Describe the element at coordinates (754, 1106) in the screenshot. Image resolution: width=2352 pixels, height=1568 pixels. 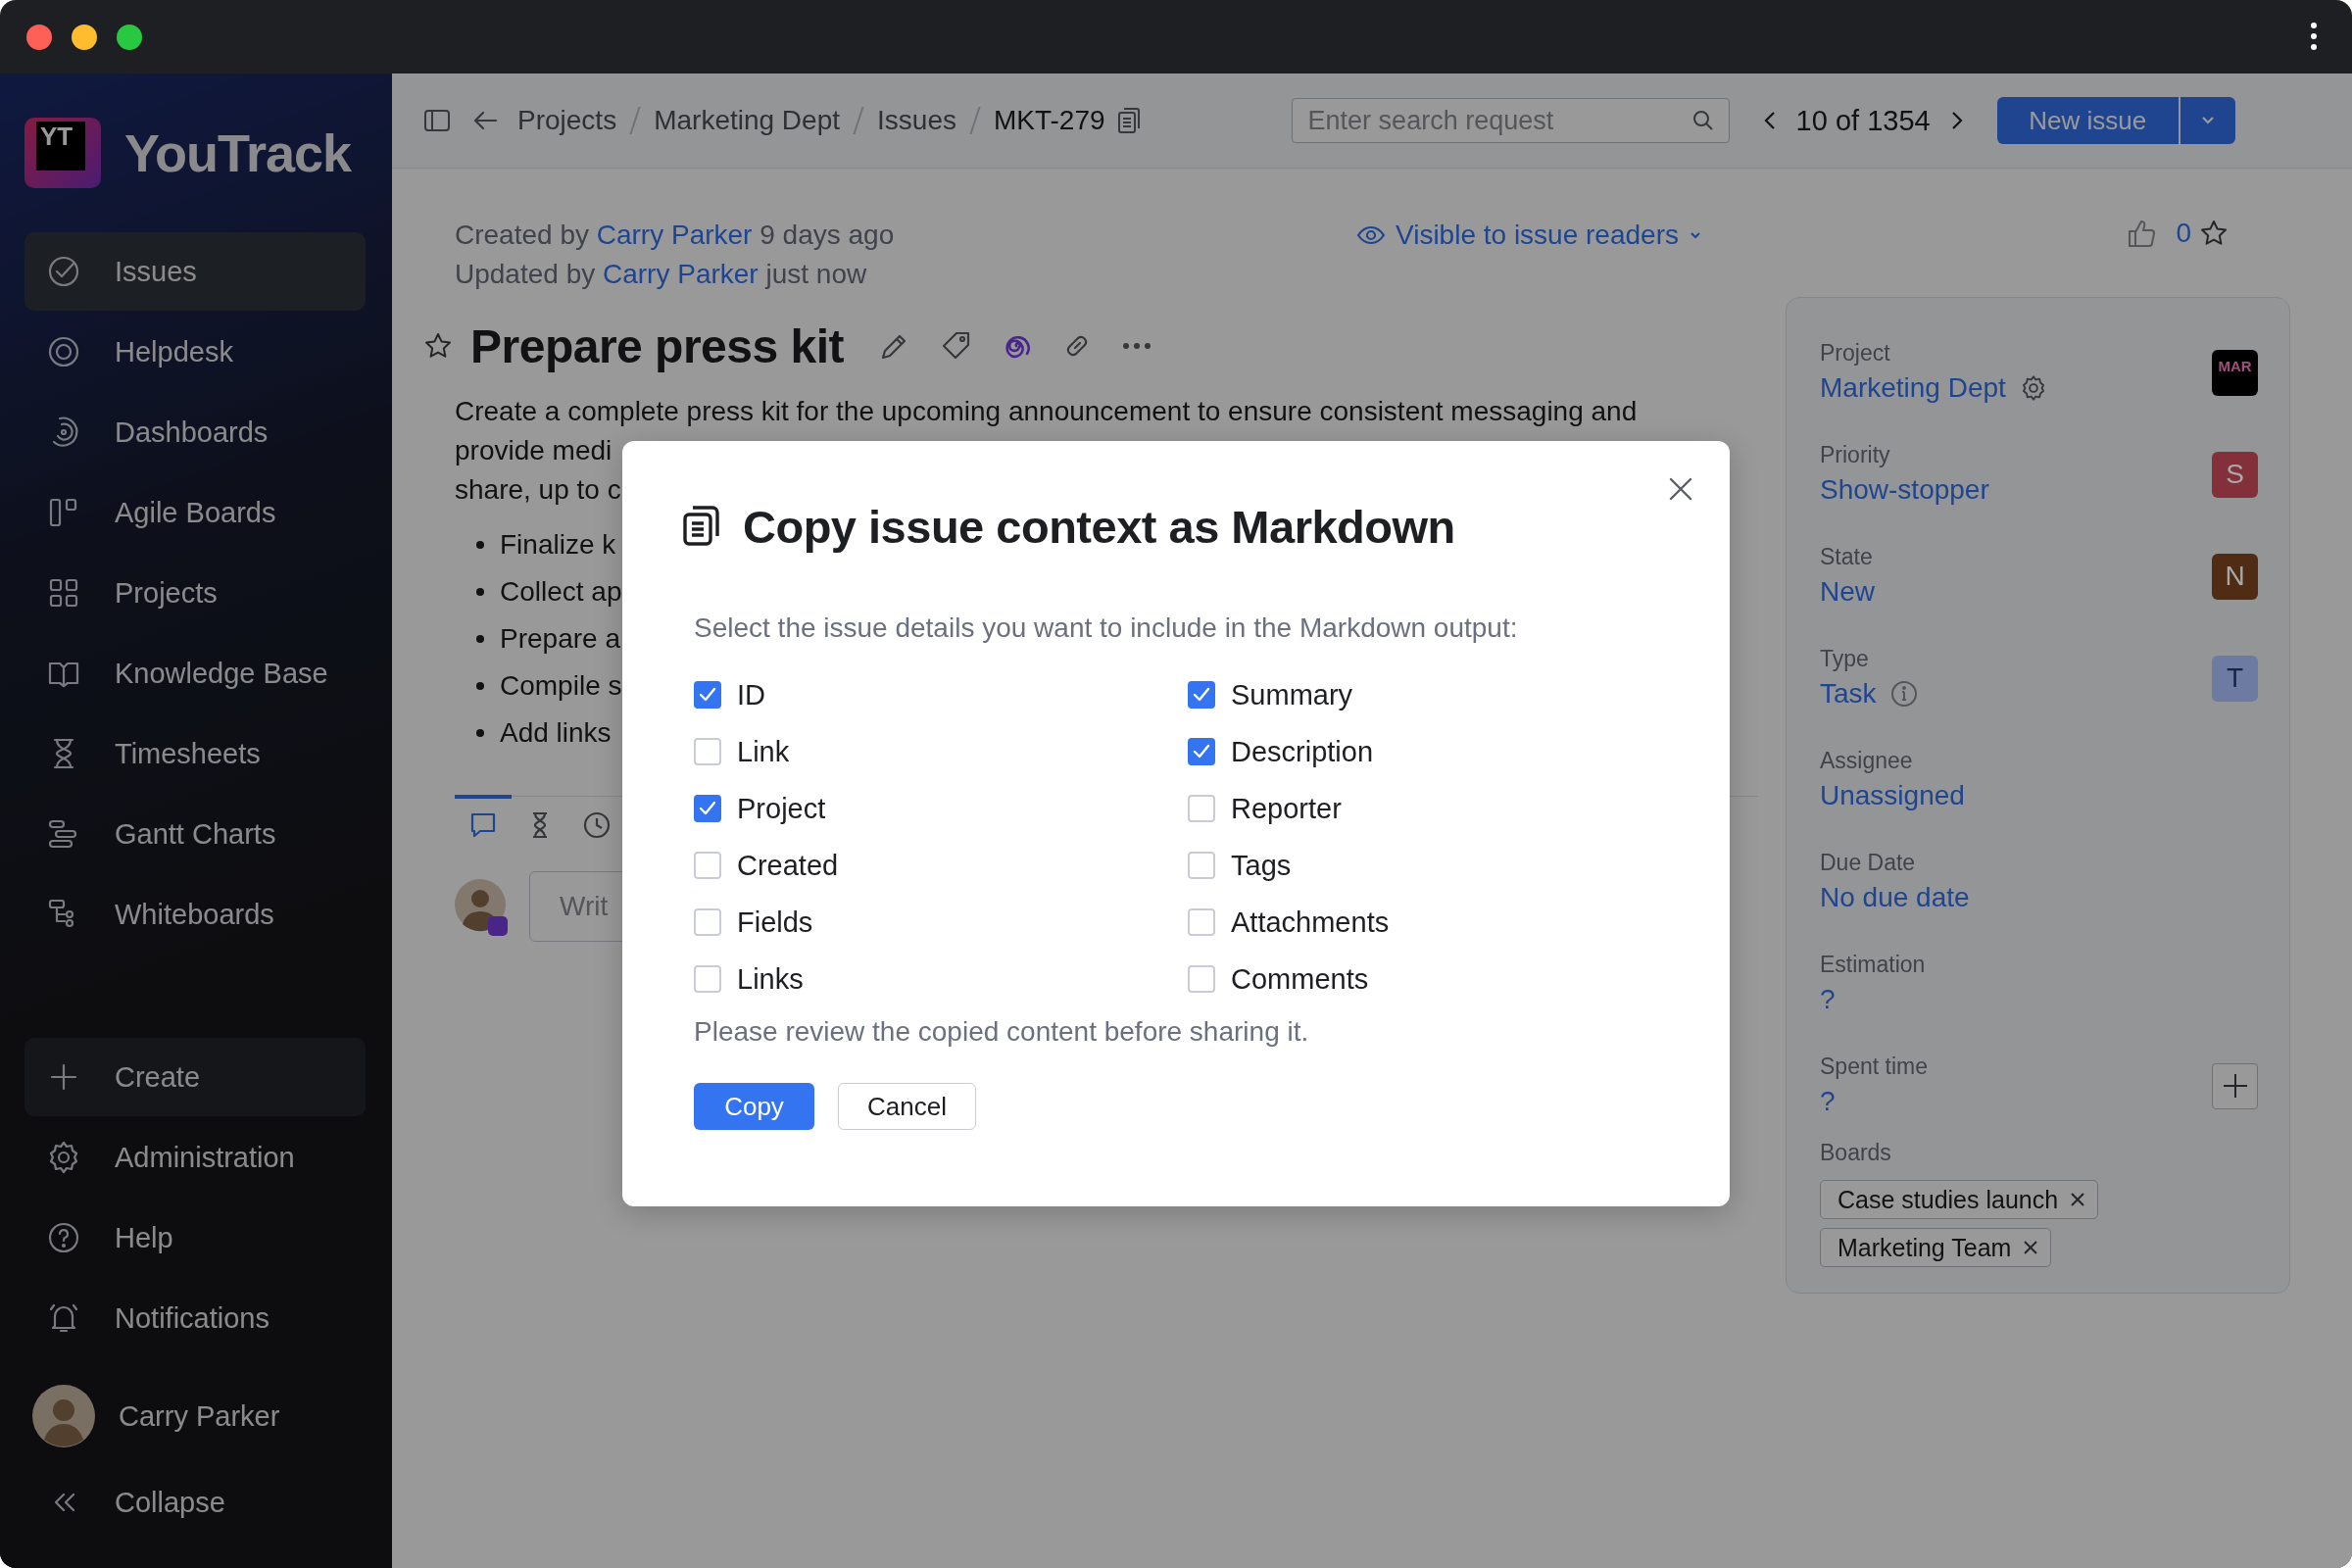
I see `copy-button: Copy` at that location.